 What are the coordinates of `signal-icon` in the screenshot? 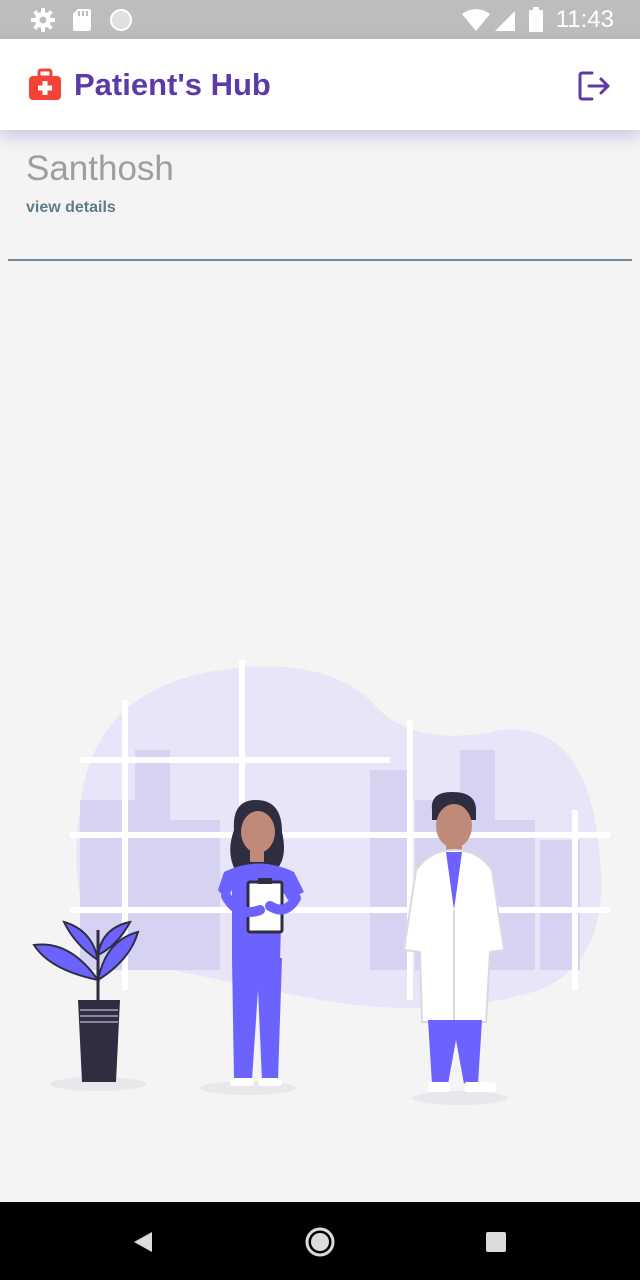 It's located at (505, 19).